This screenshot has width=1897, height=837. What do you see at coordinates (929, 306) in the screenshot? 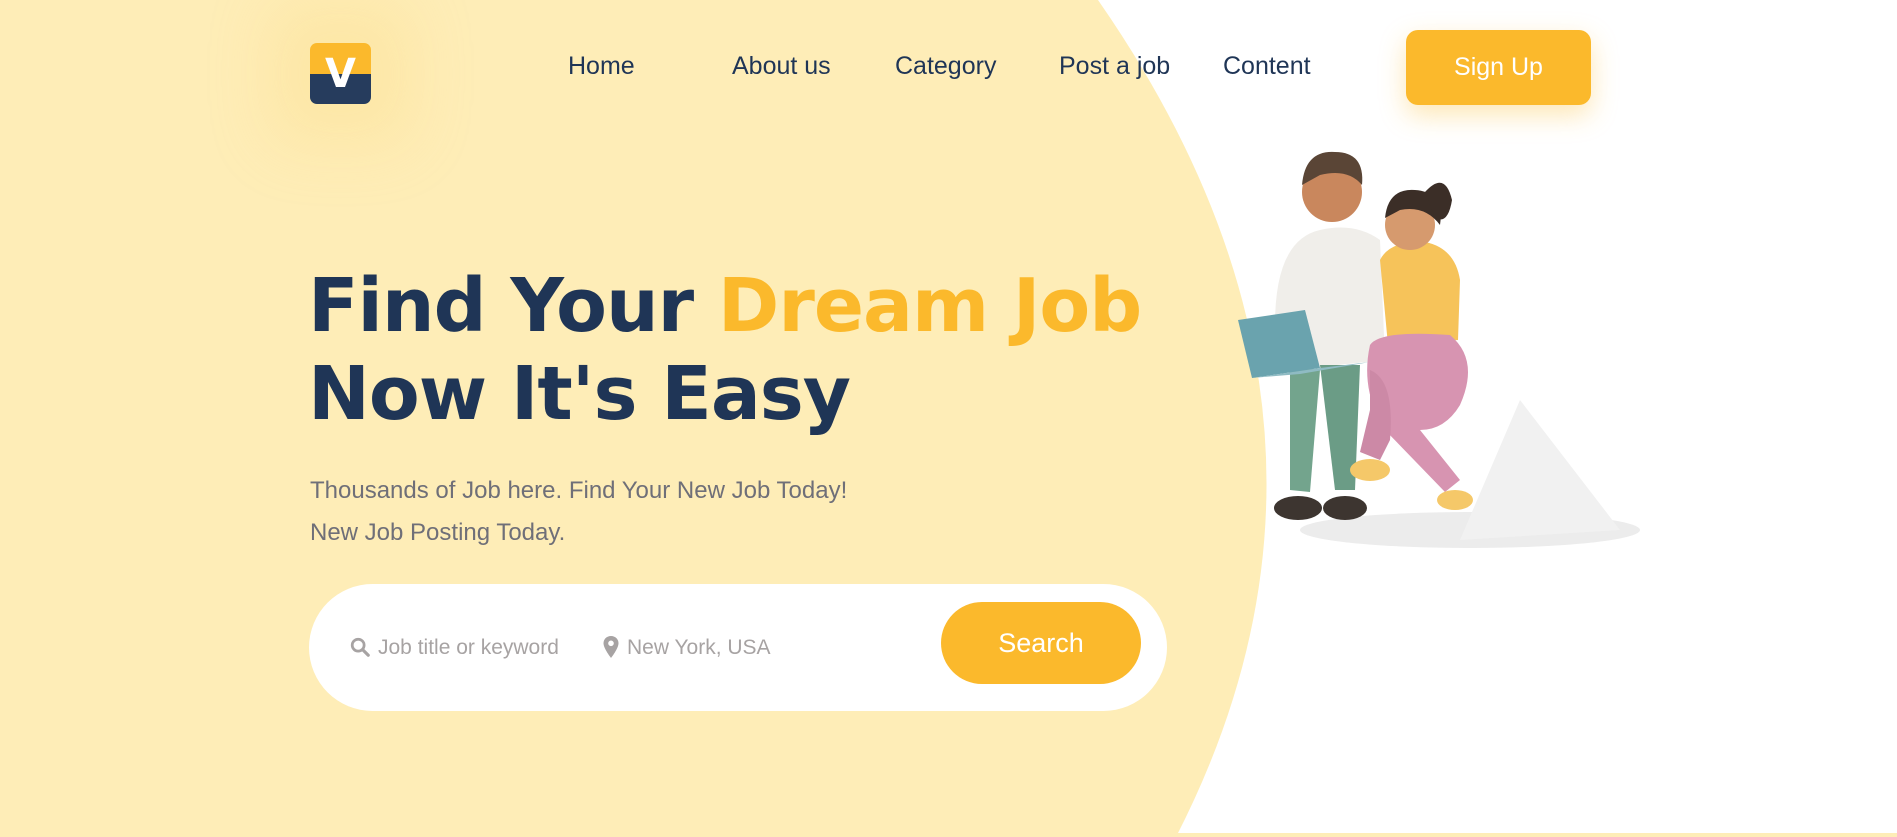
I see `hero-title-accent: Dream Job` at bounding box center [929, 306].